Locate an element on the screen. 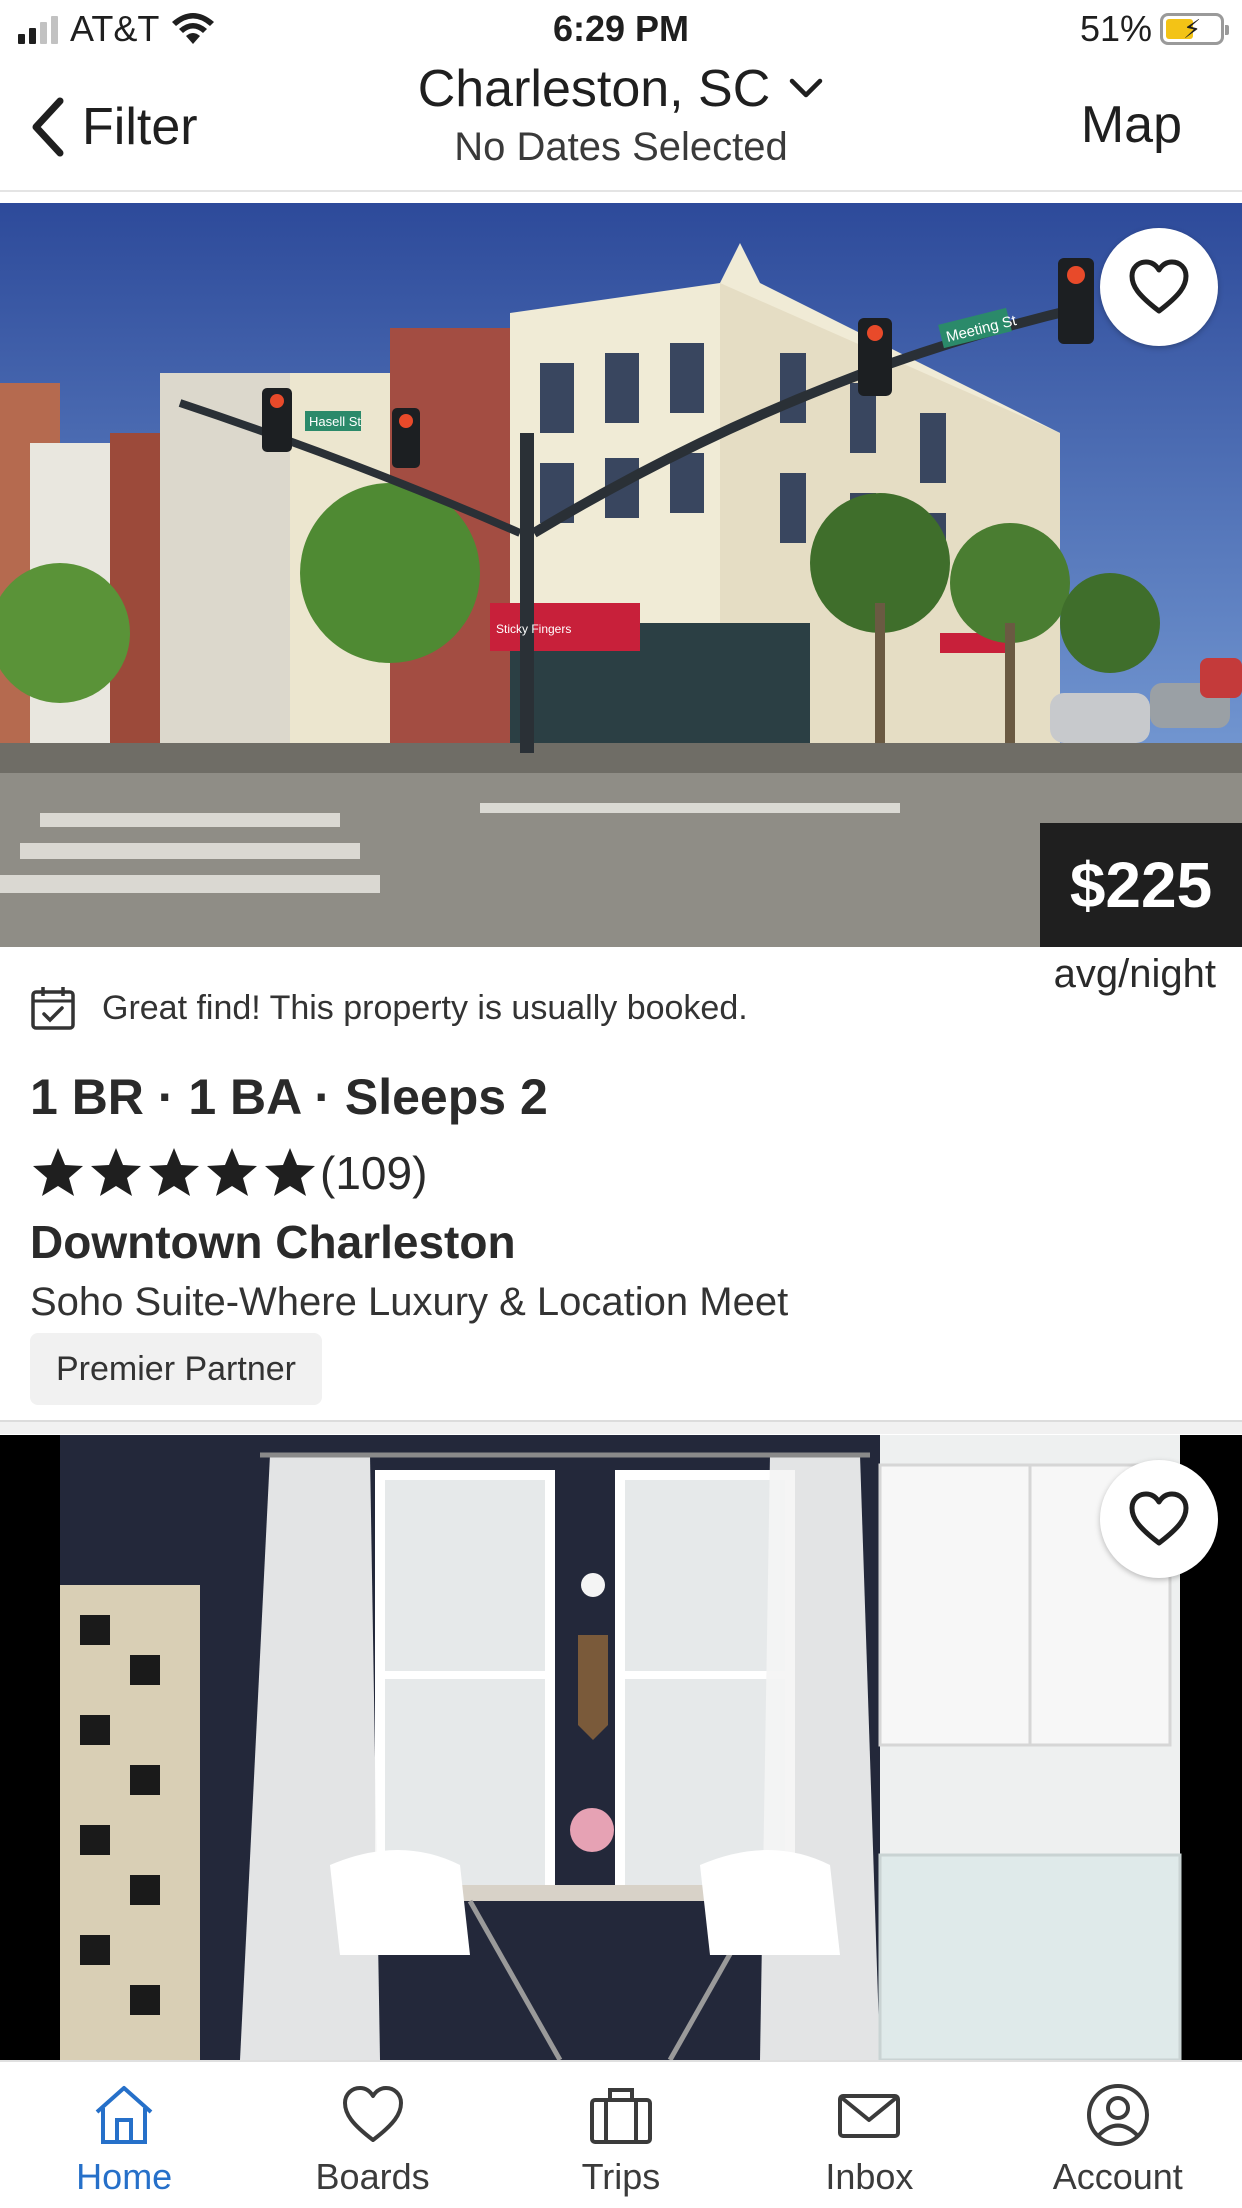 The width and height of the screenshot is (1242, 2208). location-title: Charleston, SC is located at coordinates (621, 89).